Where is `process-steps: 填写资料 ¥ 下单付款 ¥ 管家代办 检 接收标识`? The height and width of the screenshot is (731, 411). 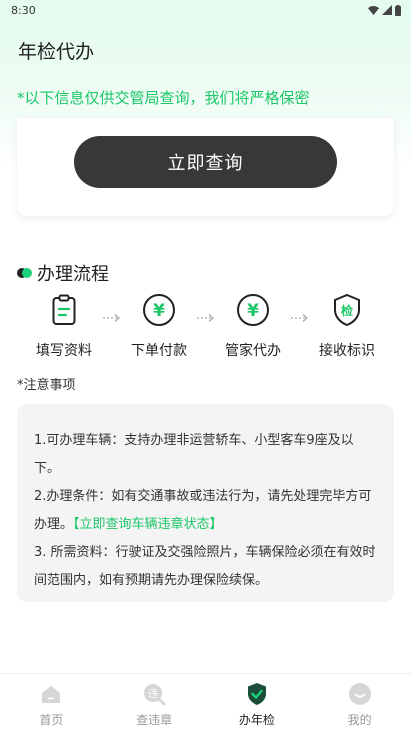 process-steps: 填写资料 ¥ 下单付款 ¥ 管家代办 检 接收标识 is located at coordinates (205, 328).